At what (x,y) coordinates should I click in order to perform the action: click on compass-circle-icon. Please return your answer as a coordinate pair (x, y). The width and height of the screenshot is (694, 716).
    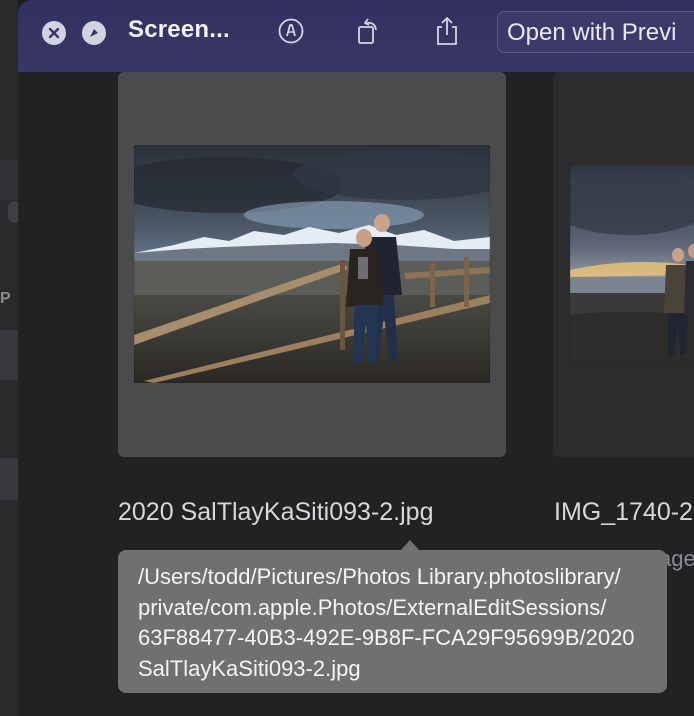
    Looking at the image, I should click on (94, 33).